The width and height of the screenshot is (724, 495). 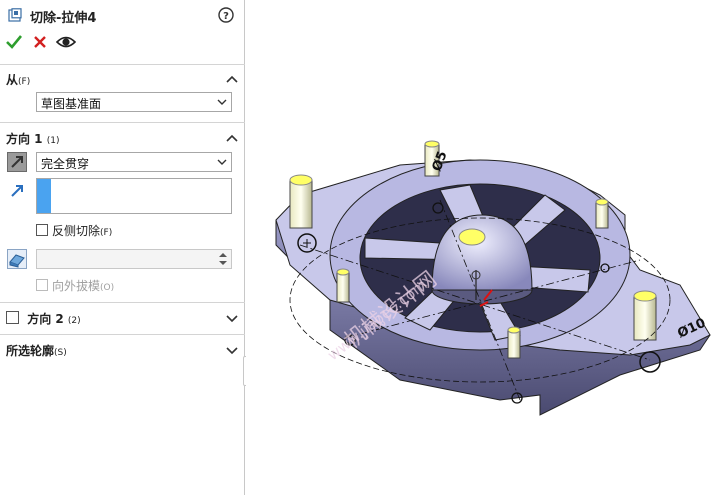 I want to click on end-condition-select: 完全贯穿, so click(x=134, y=162).